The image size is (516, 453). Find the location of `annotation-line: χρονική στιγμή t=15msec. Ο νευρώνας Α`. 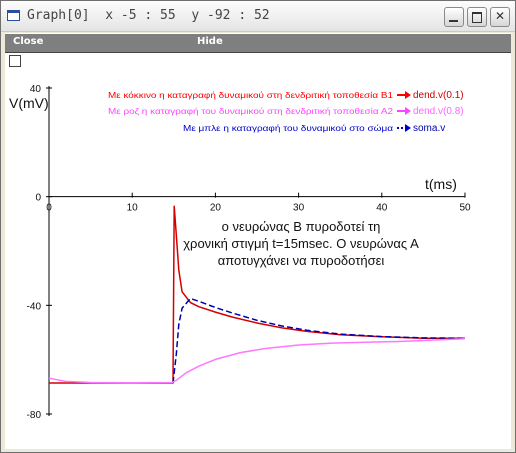

annotation-line: χρονική στιγμή t=15msec. Ο νευρώνας Α is located at coordinates (301, 243).